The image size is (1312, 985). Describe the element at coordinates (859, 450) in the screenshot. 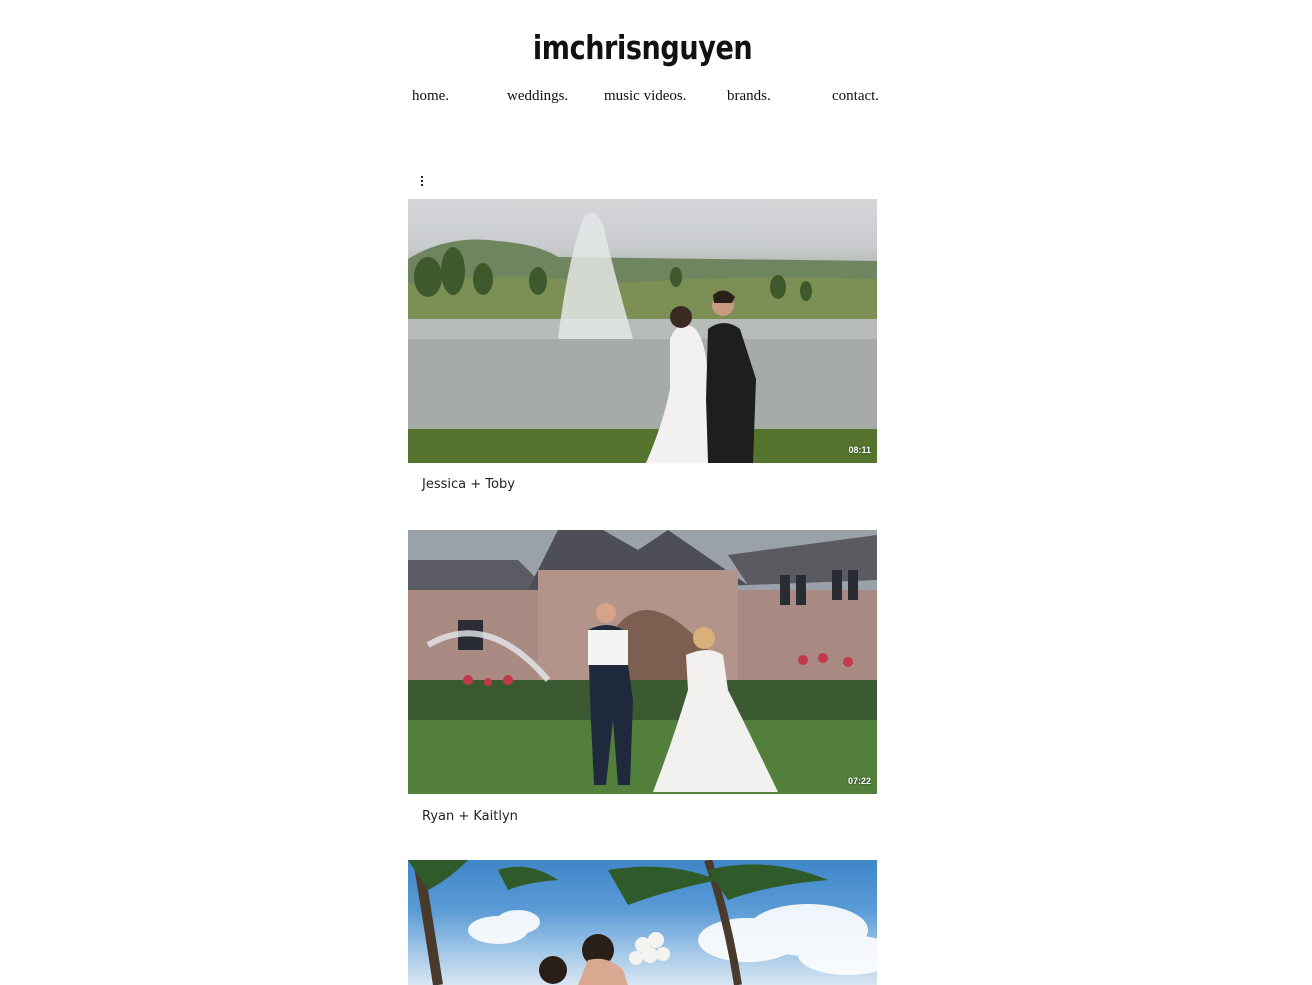

I see `video-duration: 08:11` at that location.